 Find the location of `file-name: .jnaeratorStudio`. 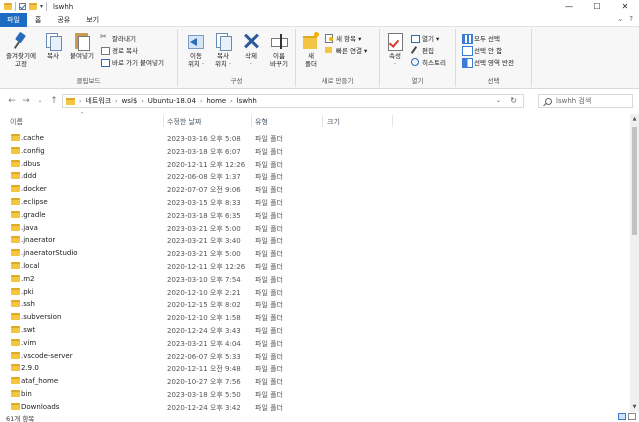

file-name: .jnaeratorStudio is located at coordinates (49, 253).